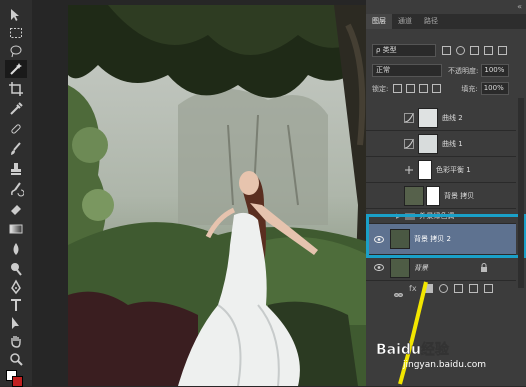 The image size is (526, 387). I want to click on eye-icon, so click(379, 268).